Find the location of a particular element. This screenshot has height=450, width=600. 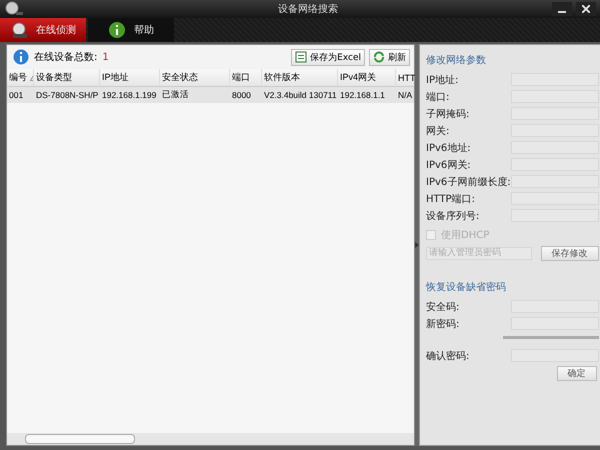

field-label: 子网掩码: is located at coordinates (448, 114).